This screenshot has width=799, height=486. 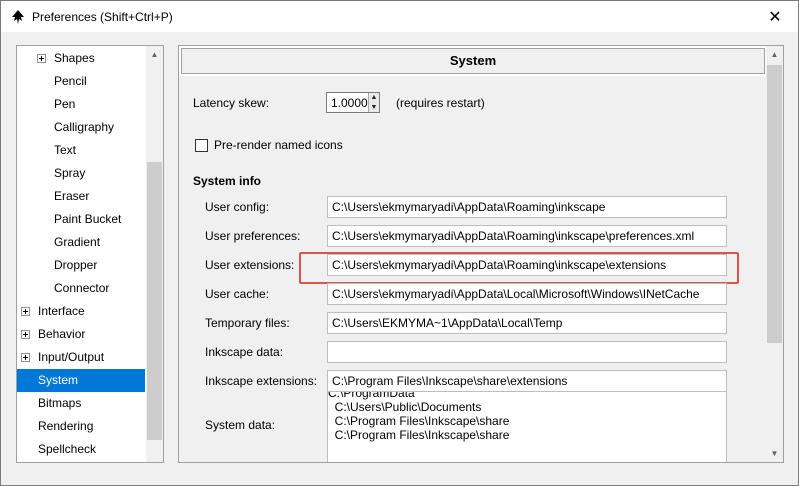 I want to click on tree-item-spellcheck: Spellcheck, so click(x=81, y=449).